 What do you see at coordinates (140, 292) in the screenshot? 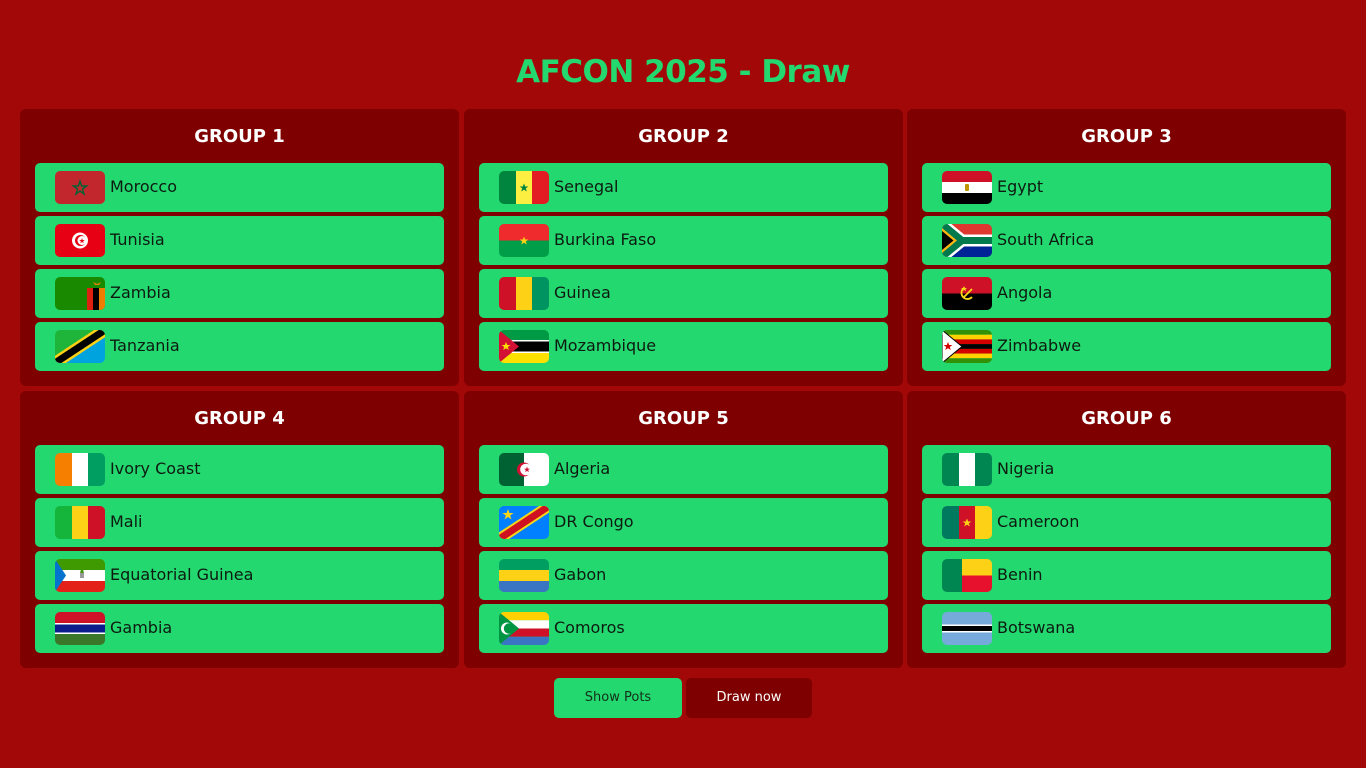
I see `team-name: Zambia` at bounding box center [140, 292].